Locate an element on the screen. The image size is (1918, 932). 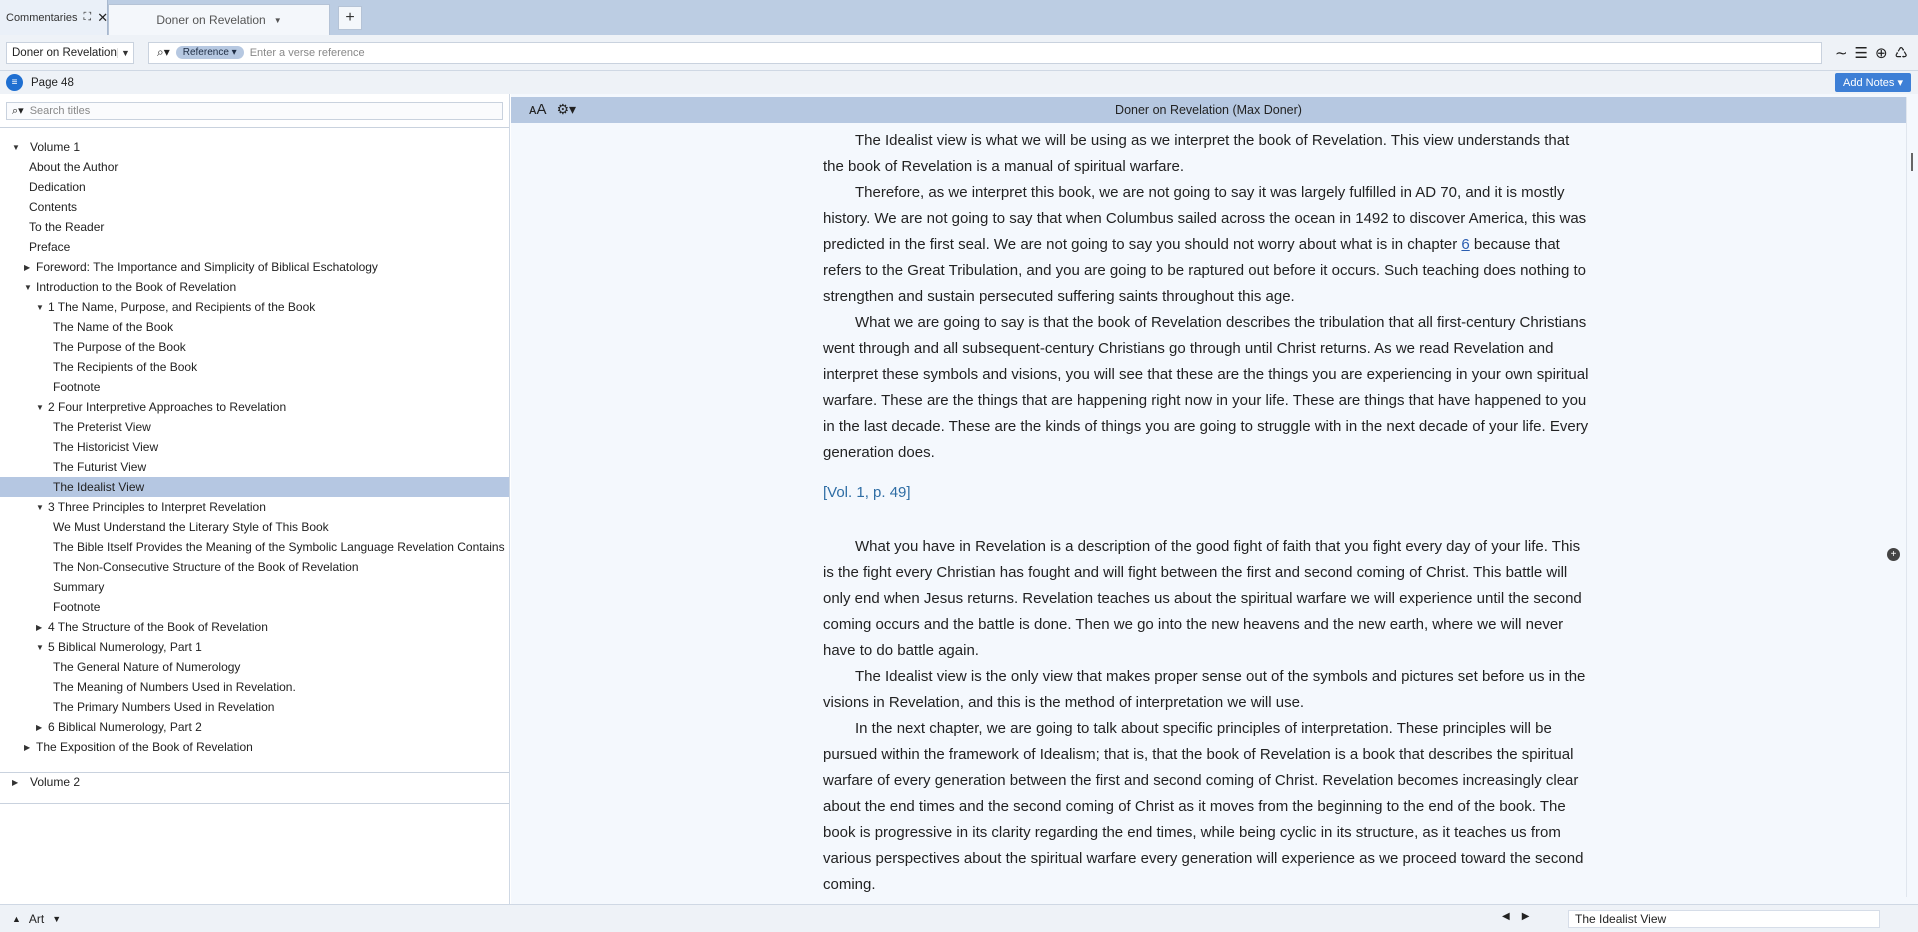
reference-type-pill: Reference ▾ is located at coordinates (209, 52).